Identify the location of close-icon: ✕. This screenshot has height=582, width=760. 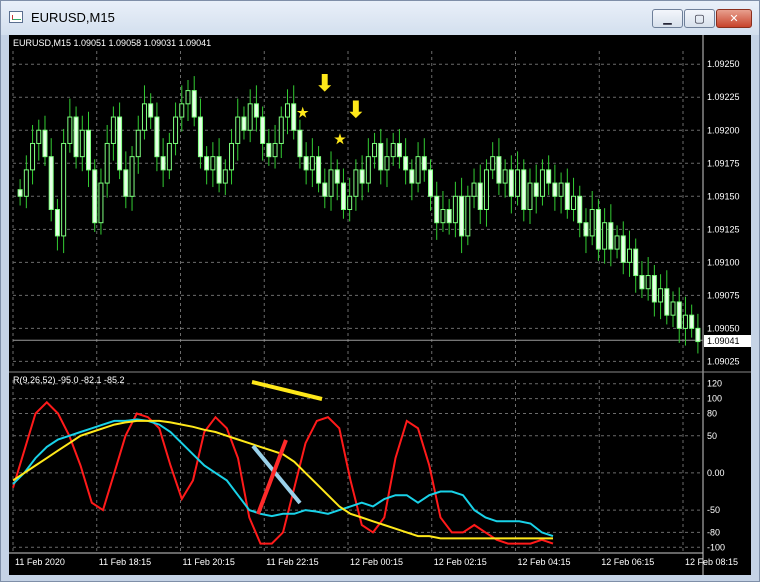
(734, 18).